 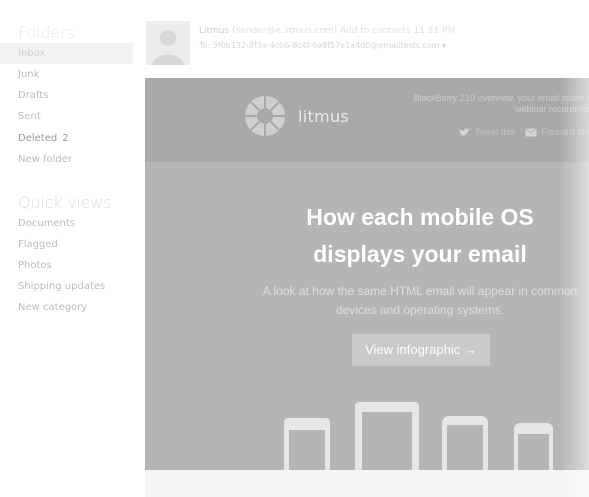 I want to click on avatar-placeholder-icon, so click(x=168, y=43).